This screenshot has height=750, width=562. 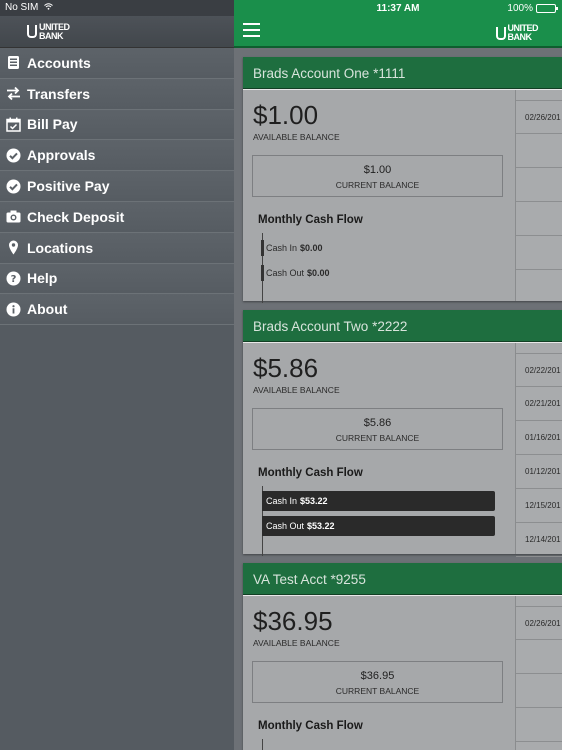 What do you see at coordinates (377, 170) in the screenshot?
I see `current-balance-amount: $1.00` at bounding box center [377, 170].